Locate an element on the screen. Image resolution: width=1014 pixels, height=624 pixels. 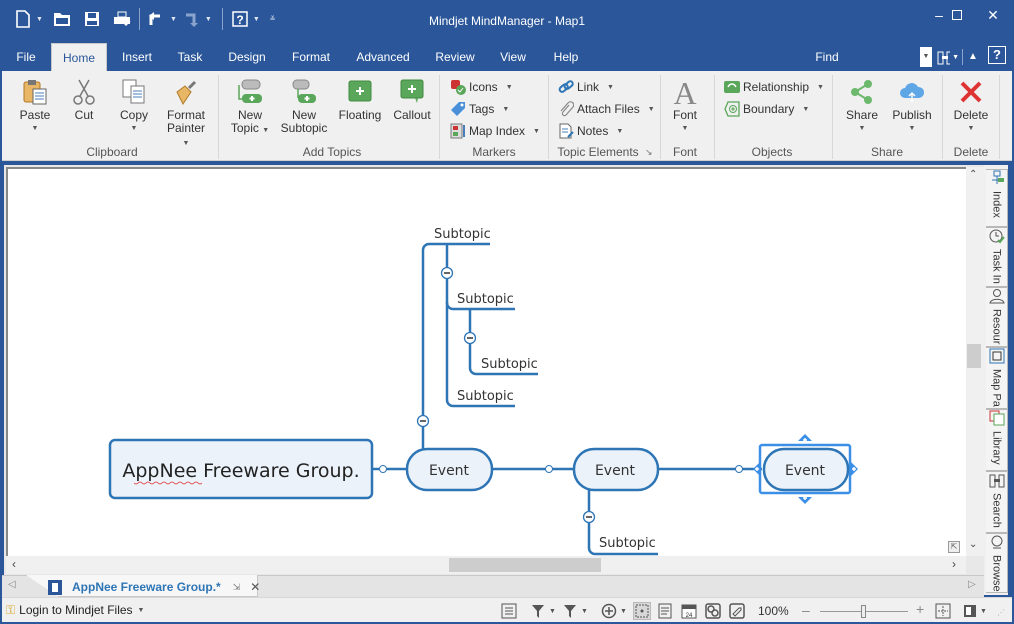
tags-view-icon is located at coordinates (737, 611).